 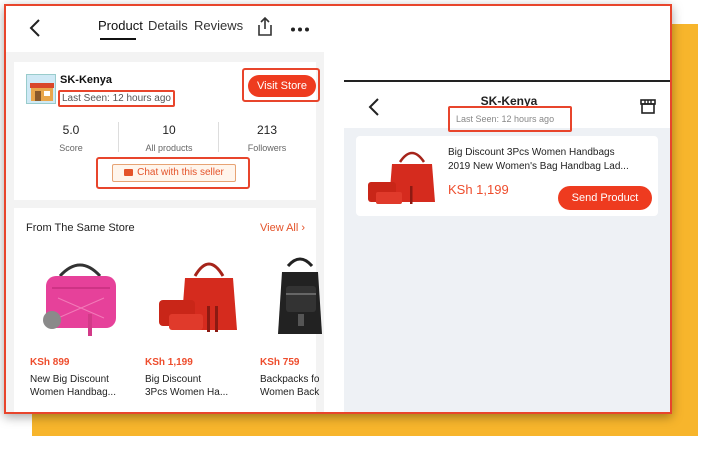 I want to click on stat-label: Followers, so click(x=267, y=148).